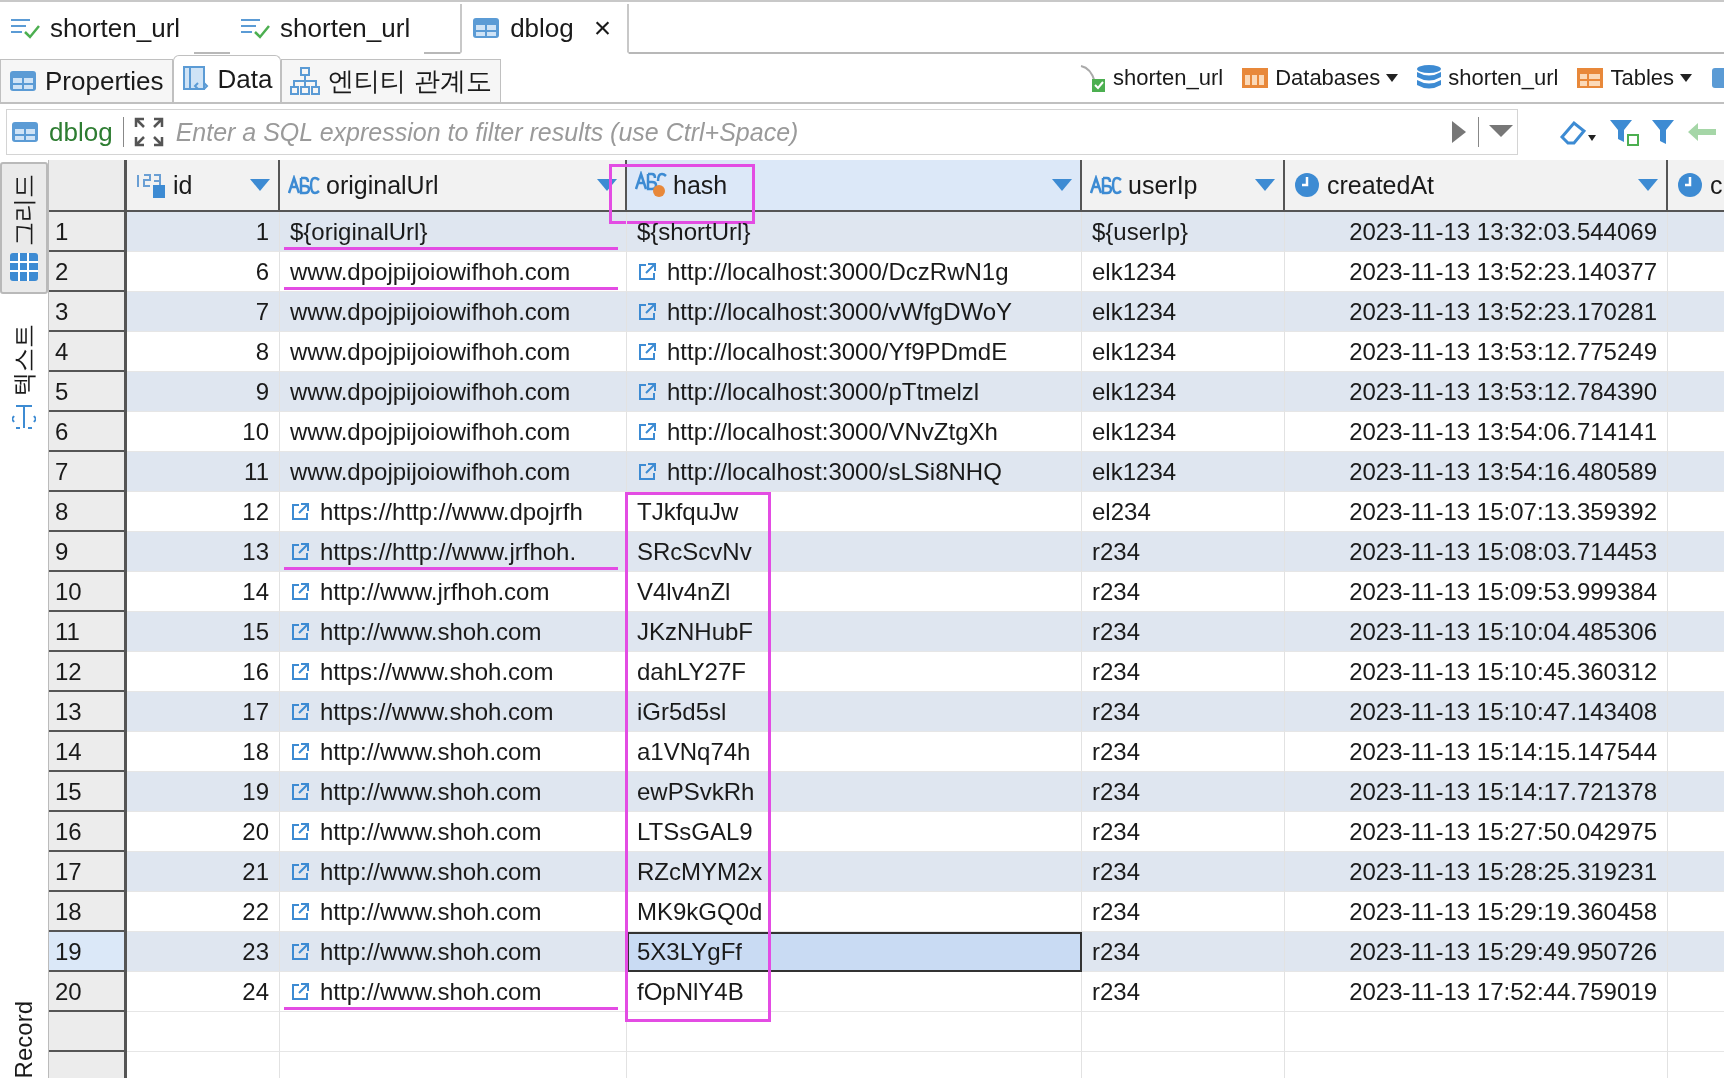 The width and height of the screenshot is (1724, 1078). Describe the element at coordinates (391, 80) in the screenshot. I see `editor-sub-tab: 엔티티 관계도` at that location.